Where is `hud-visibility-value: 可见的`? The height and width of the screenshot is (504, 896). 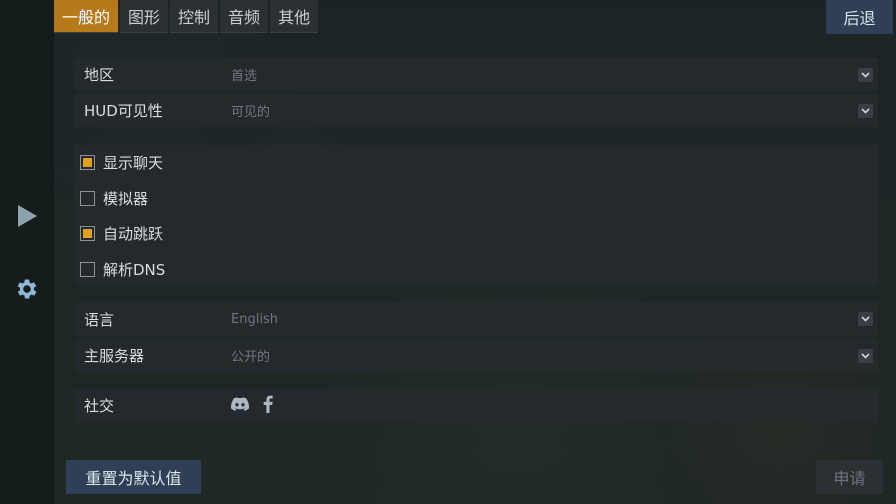
hud-visibility-value: 可见的 is located at coordinates (251, 112).